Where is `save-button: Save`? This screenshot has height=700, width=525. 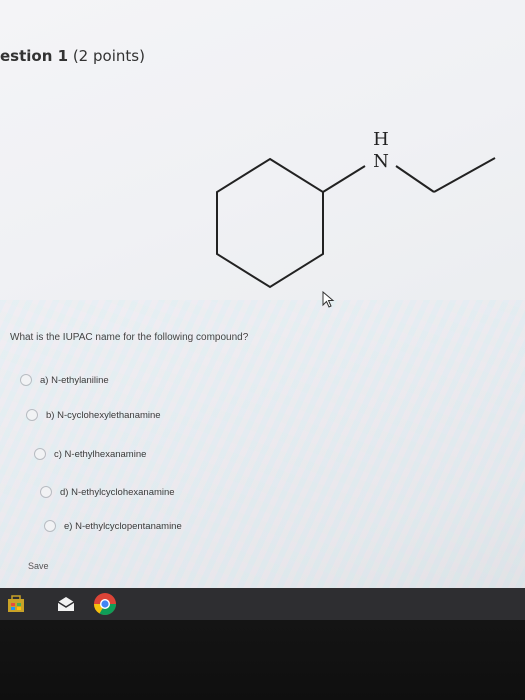 save-button: Save is located at coordinates (38, 566).